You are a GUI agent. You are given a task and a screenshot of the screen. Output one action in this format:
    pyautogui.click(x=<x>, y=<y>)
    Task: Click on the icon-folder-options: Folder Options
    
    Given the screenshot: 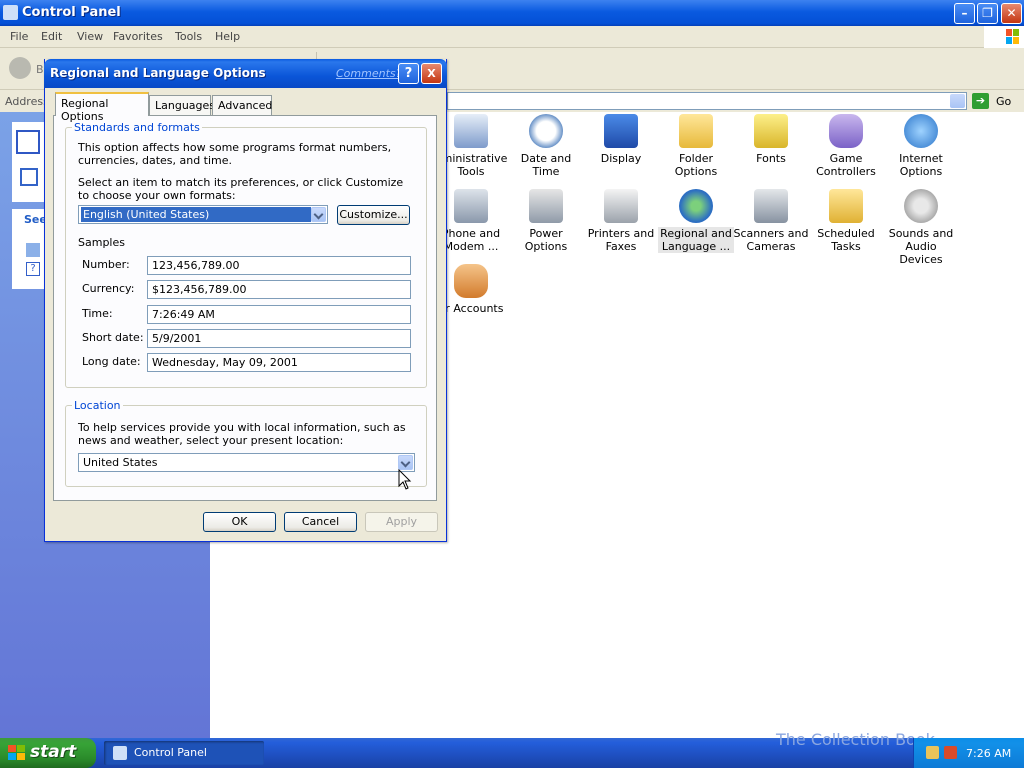 What is the action you would take?
    pyautogui.click(x=696, y=146)
    